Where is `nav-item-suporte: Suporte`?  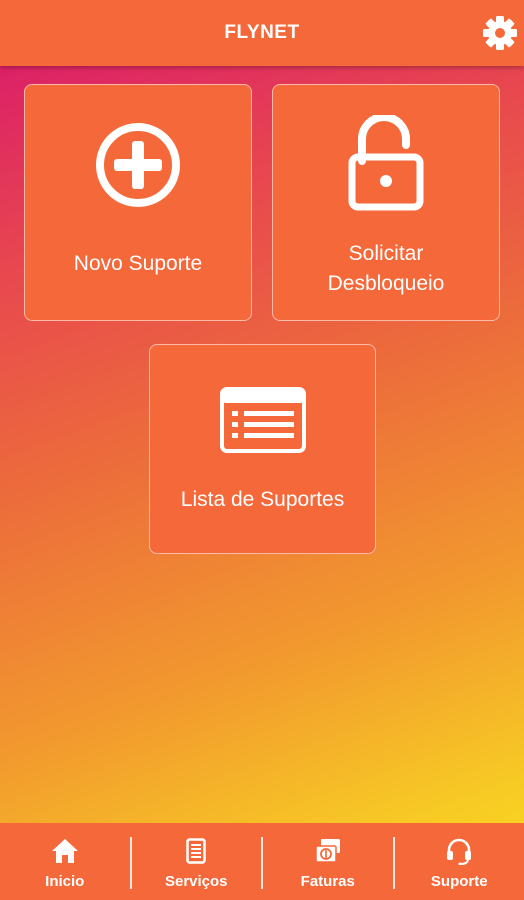
nav-item-suporte: Suporte is located at coordinates (459, 861).